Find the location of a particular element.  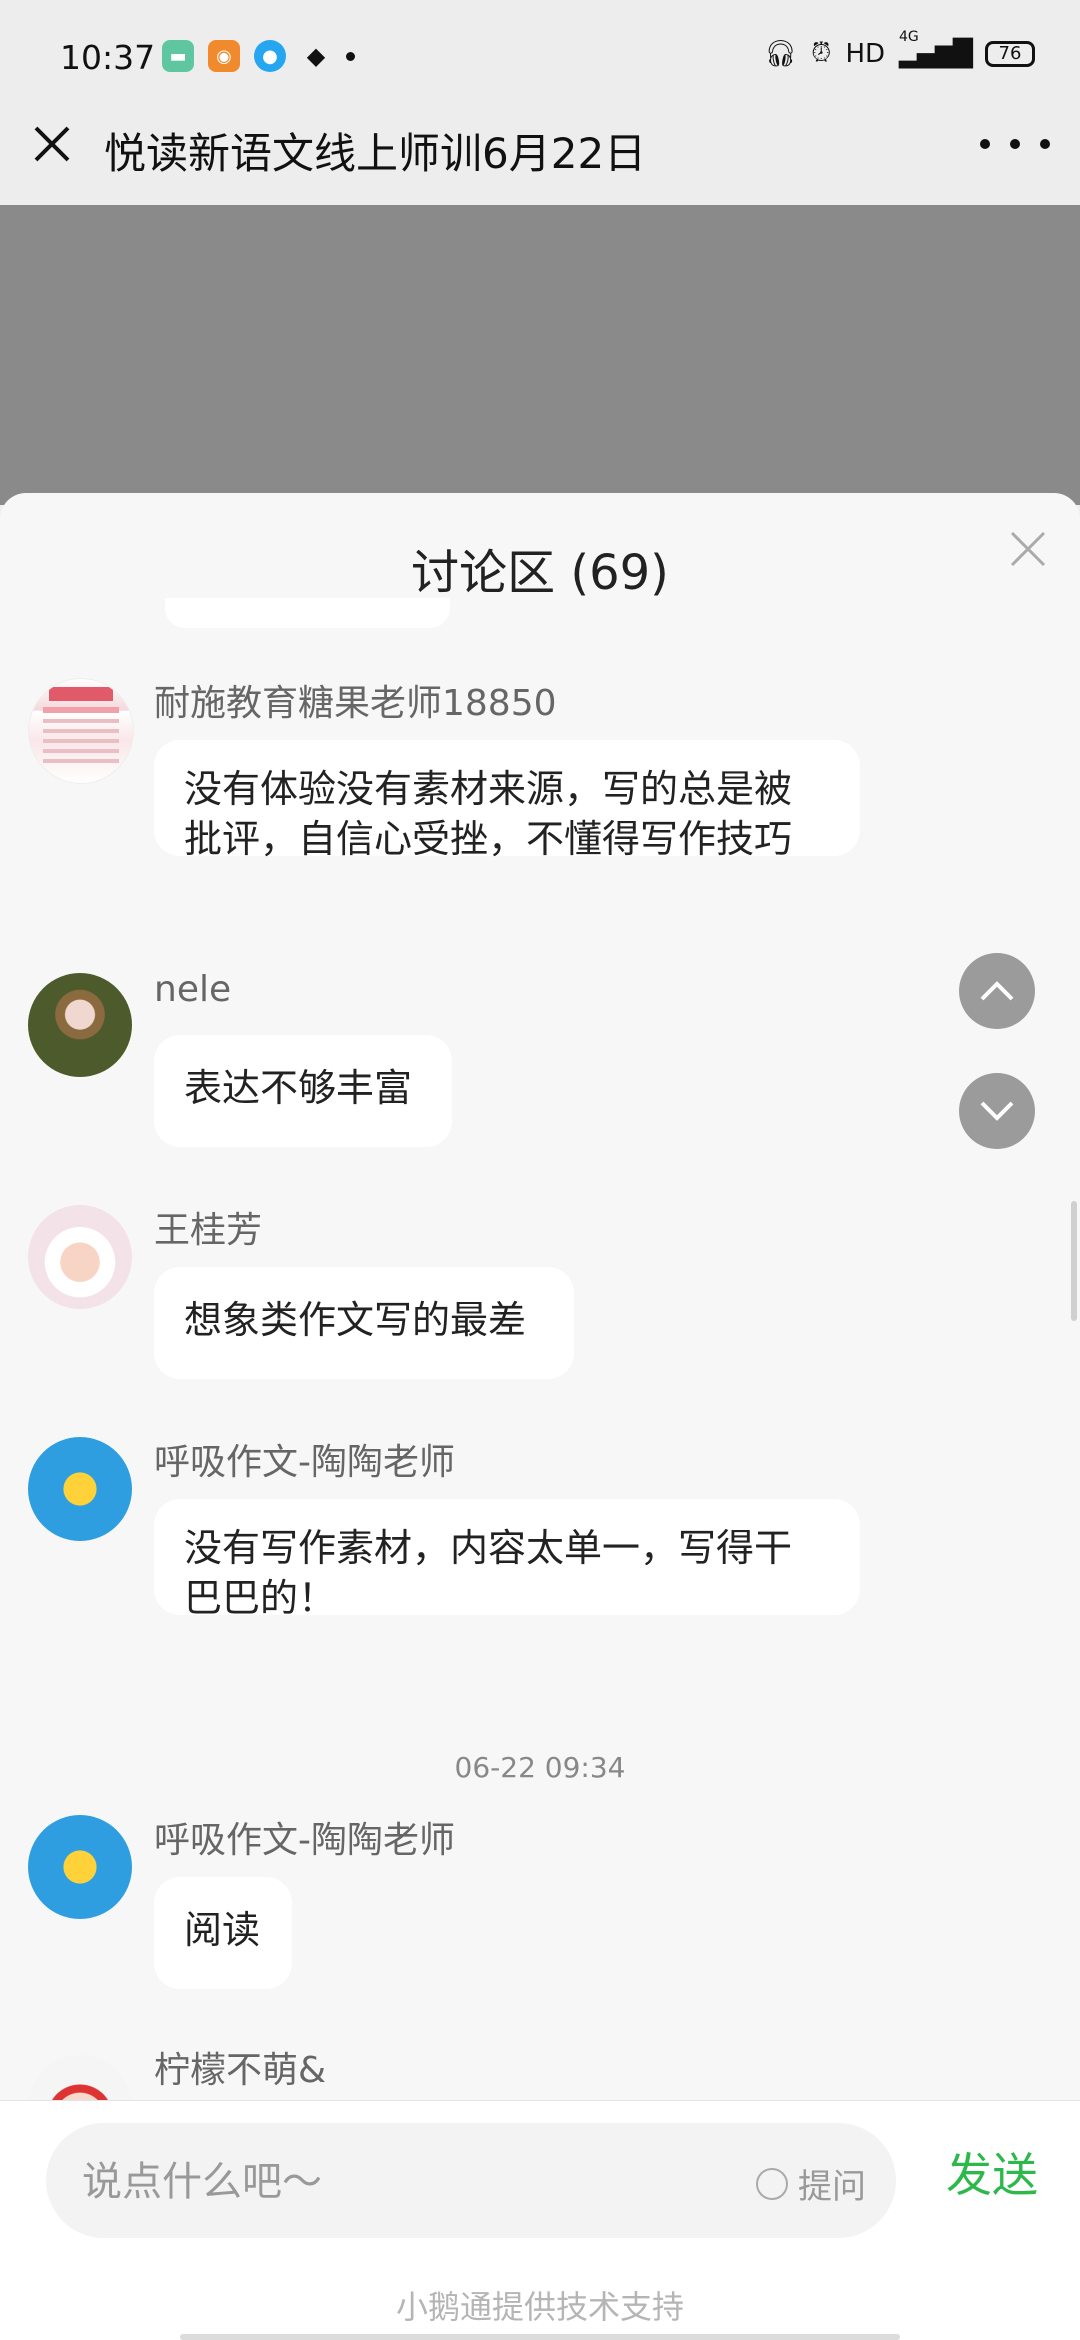

comment-input-container: 提问 is located at coordinates (471, 2181).